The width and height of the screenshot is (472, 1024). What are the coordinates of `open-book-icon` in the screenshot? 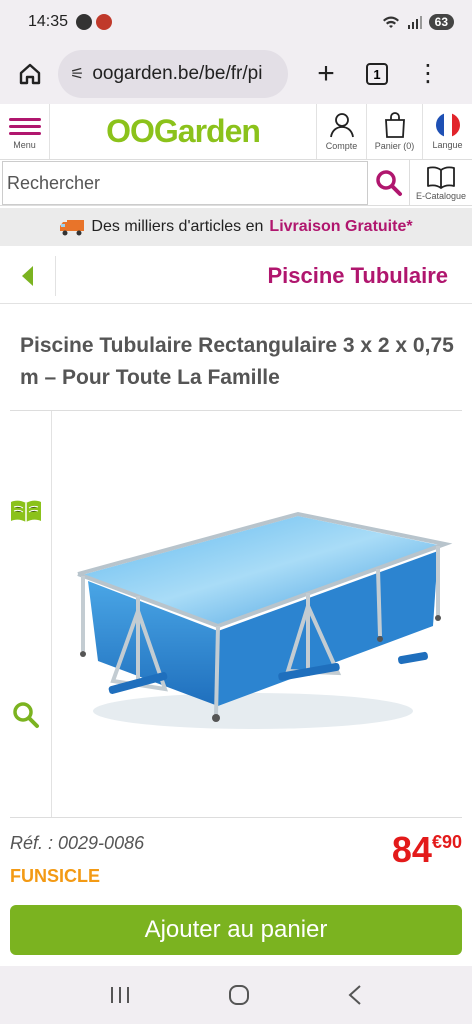 It's located at (26, 511).